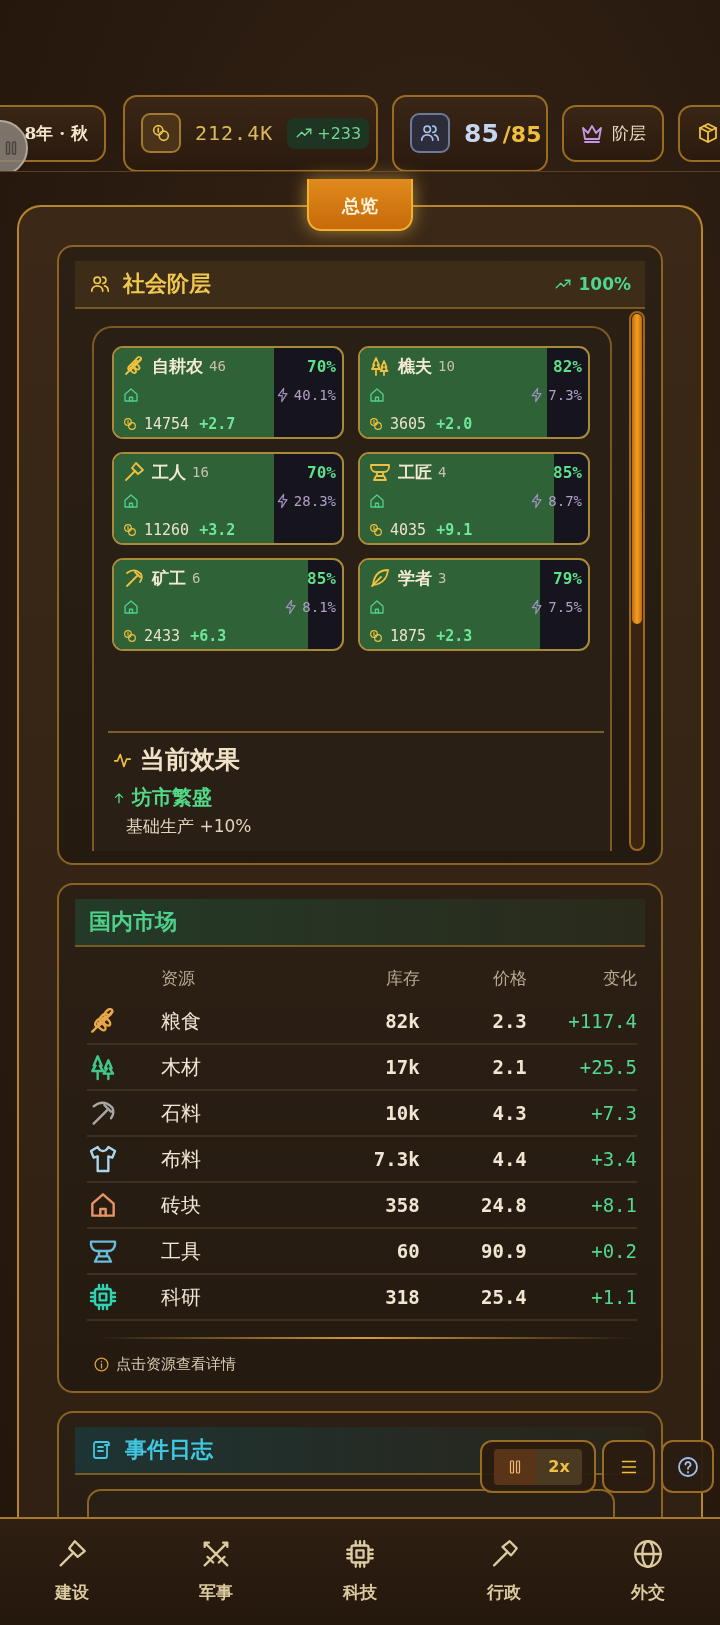 The width and height of the screenshot is (720, 1625). Describe the element at coordinates (637, 581) in the screenshot. I see `scrollbar` at that location.